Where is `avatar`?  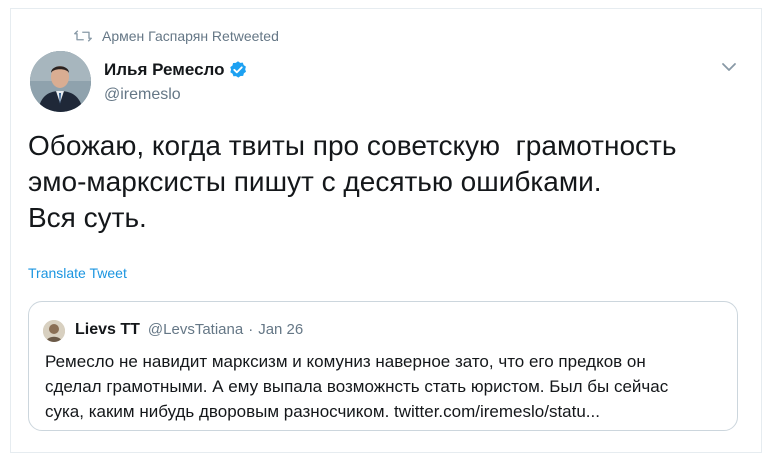
avatar is located at coordinates (60, 81).